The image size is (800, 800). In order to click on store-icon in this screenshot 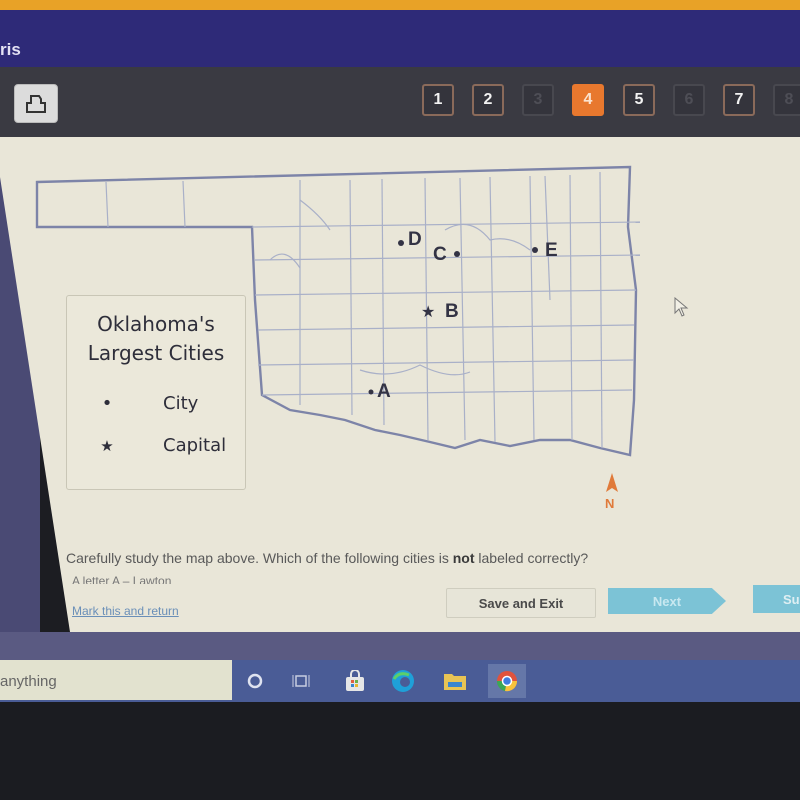, I will do `click(355, 681)`.